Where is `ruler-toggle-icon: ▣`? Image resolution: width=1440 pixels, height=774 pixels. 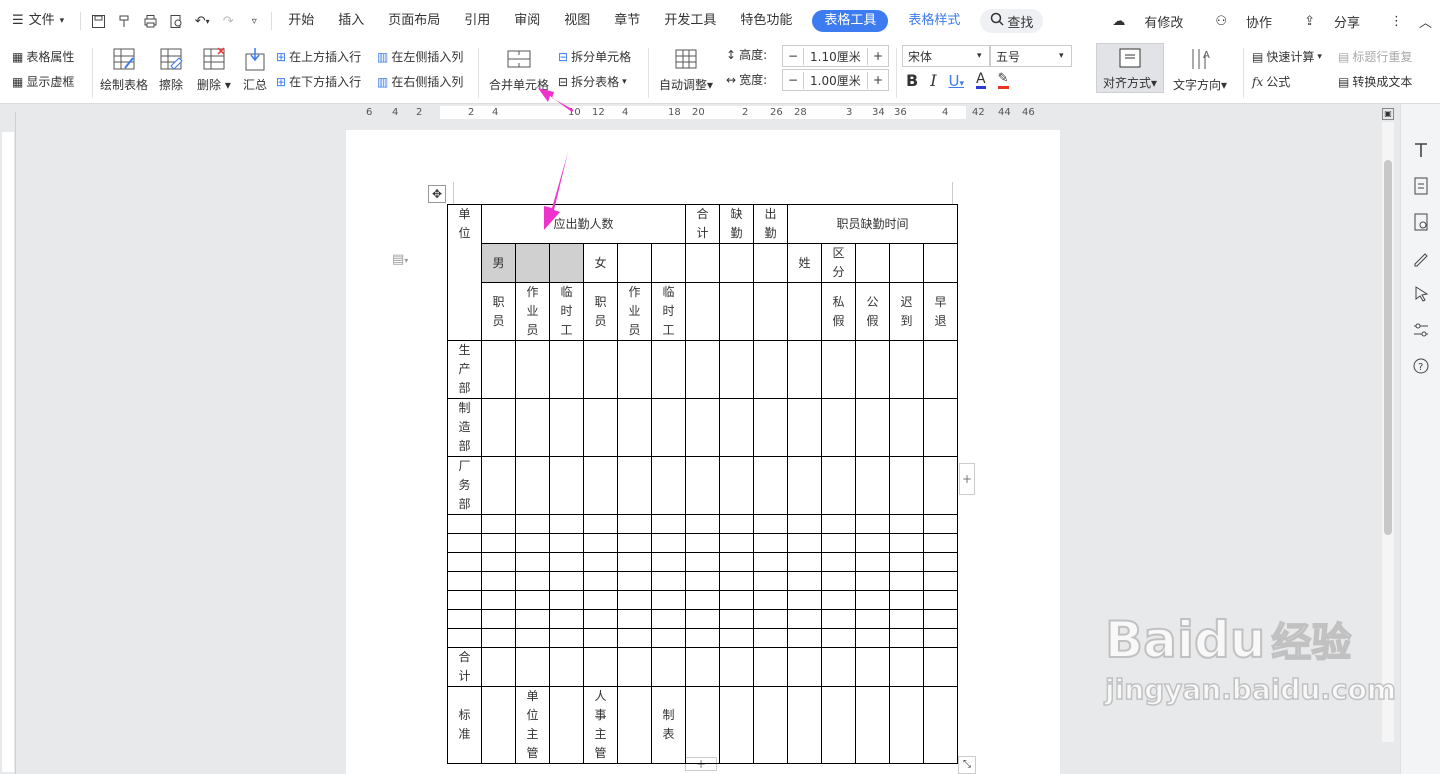
ruler-toggle-icon: ▣ is located at coordinates (1388, 114).